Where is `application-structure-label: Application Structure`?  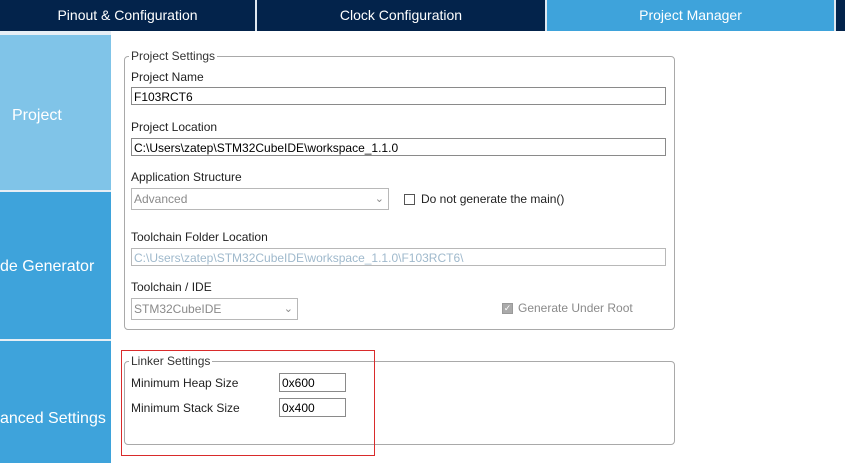 application-structure-label: Application Structure is located at coordinates (186, 177).